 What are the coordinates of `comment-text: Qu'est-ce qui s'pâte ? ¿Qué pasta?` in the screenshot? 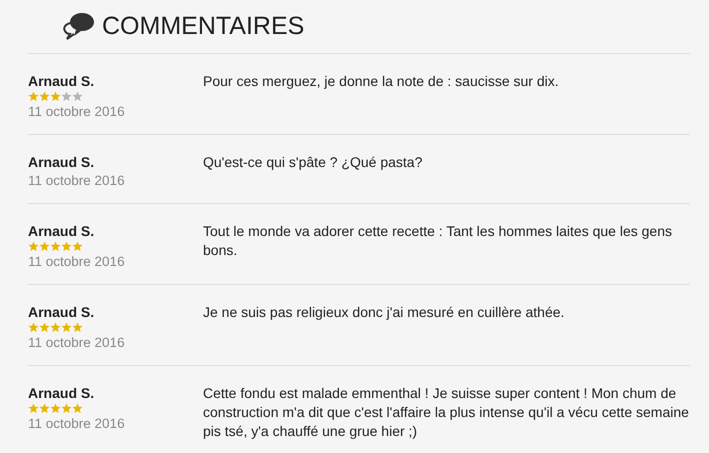 It's located at (313, 162).